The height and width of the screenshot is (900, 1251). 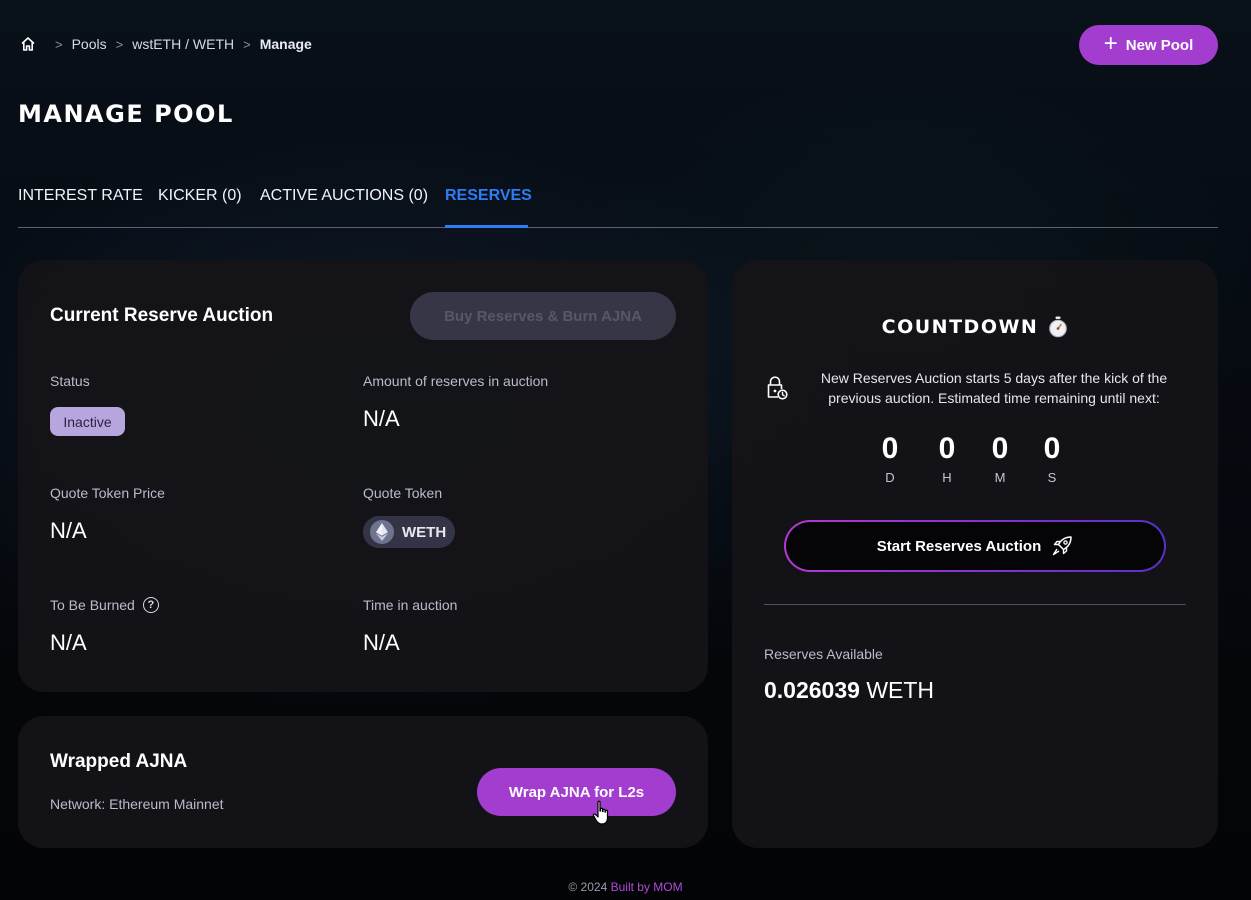 I want to click on divider, so click(x=975, y=604).